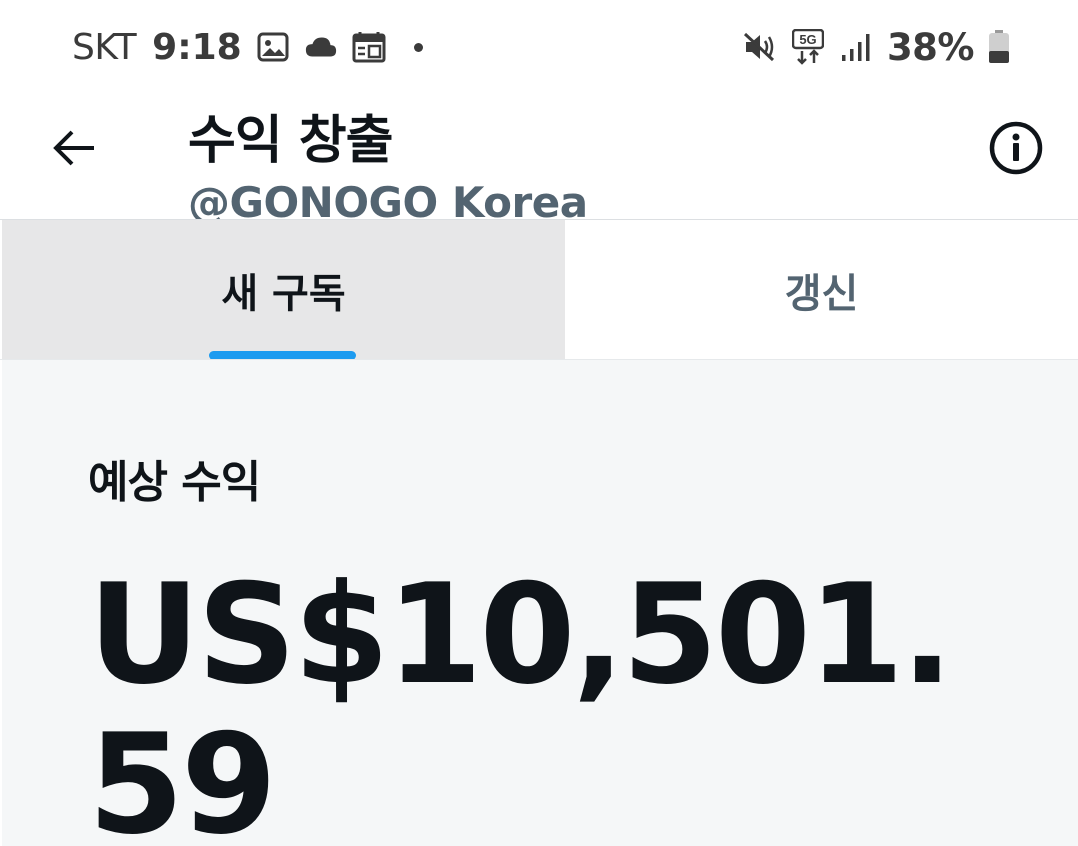 This screenshot has height=846, width=1078. Describe the element at coordinates (197, 47) in the screenshot. I see `clock: 9:18` at that location.